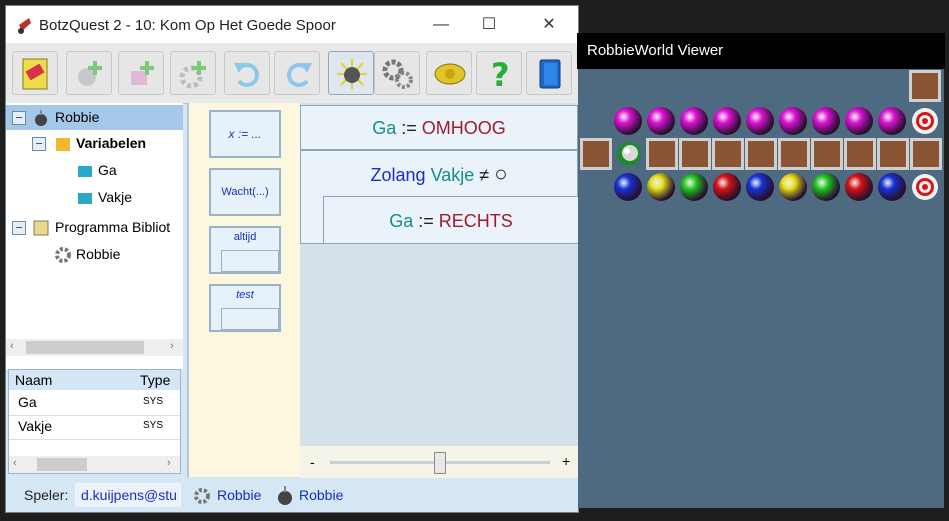 This screenshot has width=949, height=521. I want to click on while-keyword: Zolang, so click(398, 175).